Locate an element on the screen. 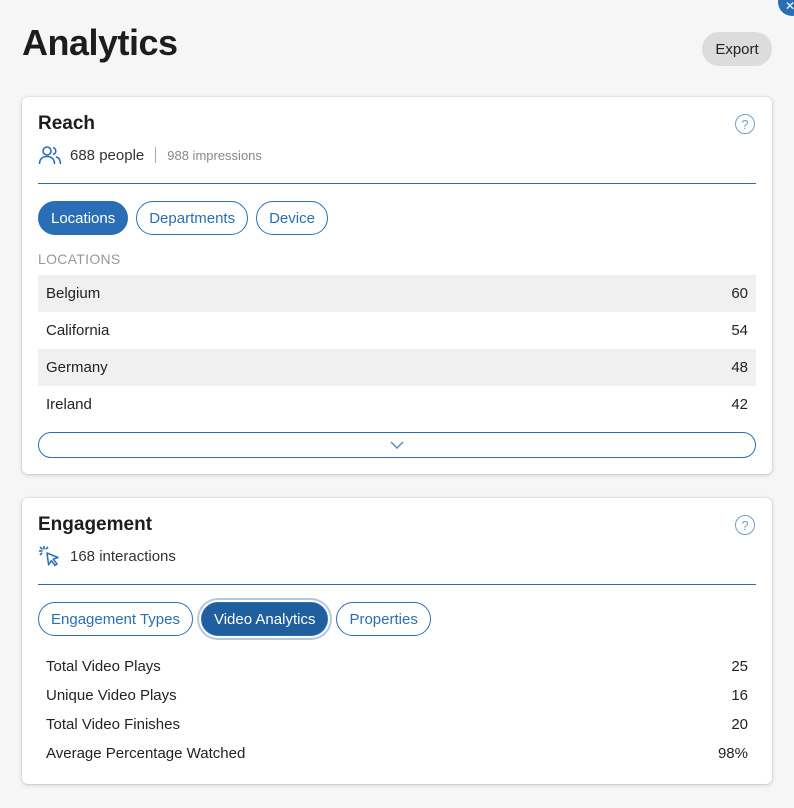  cursor-click-icon is located at coordinates (49, 556).